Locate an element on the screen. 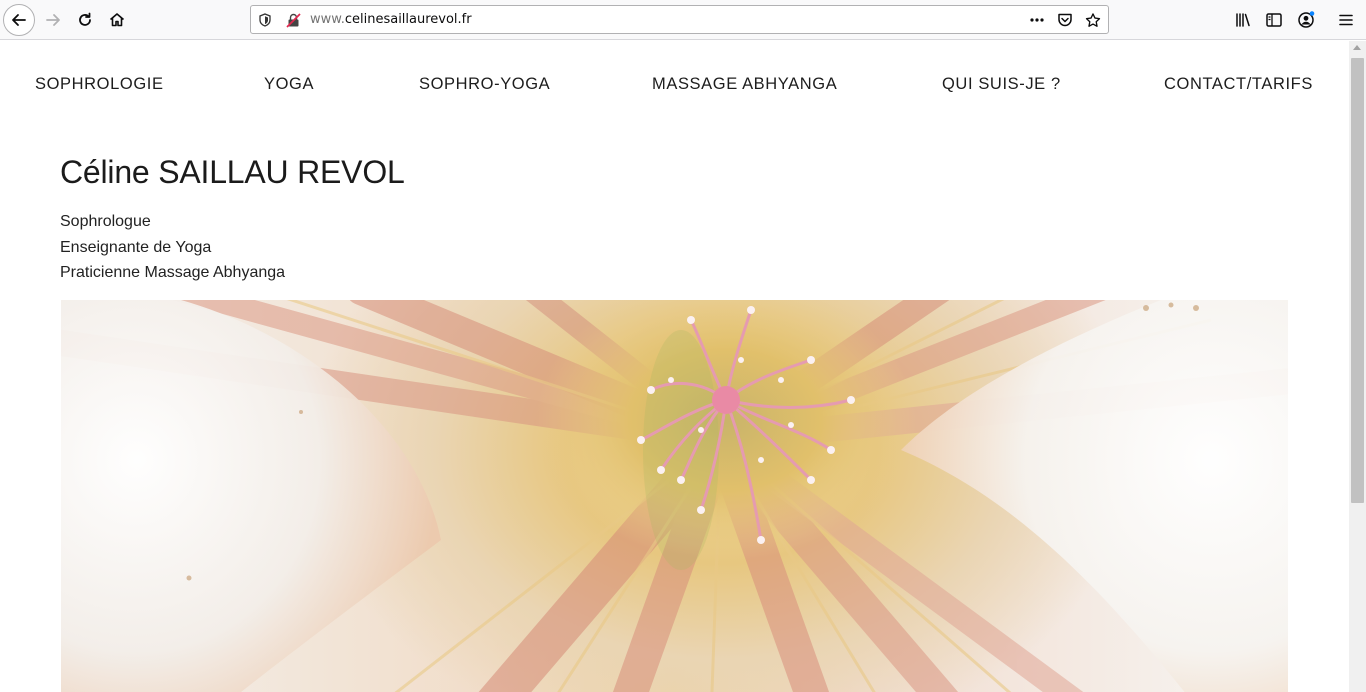  back-arrow-icon is located at coordinates (19, 20).